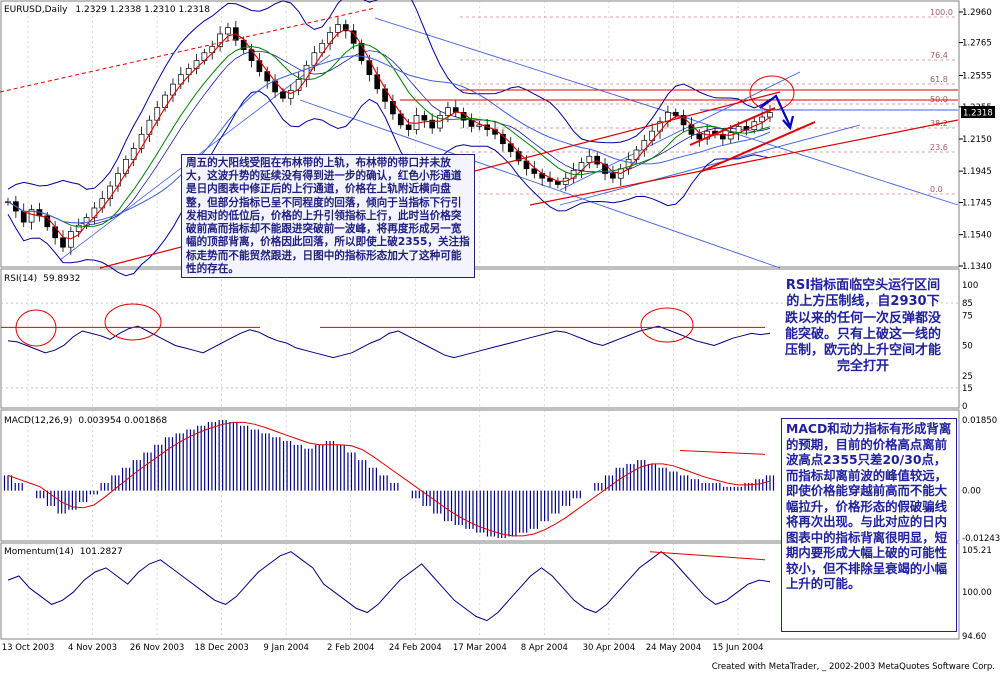 The height and width of the screenshot is (674, 1000). I want to click on date-tick-label: 9 Jan 2004, so click(286, 648).